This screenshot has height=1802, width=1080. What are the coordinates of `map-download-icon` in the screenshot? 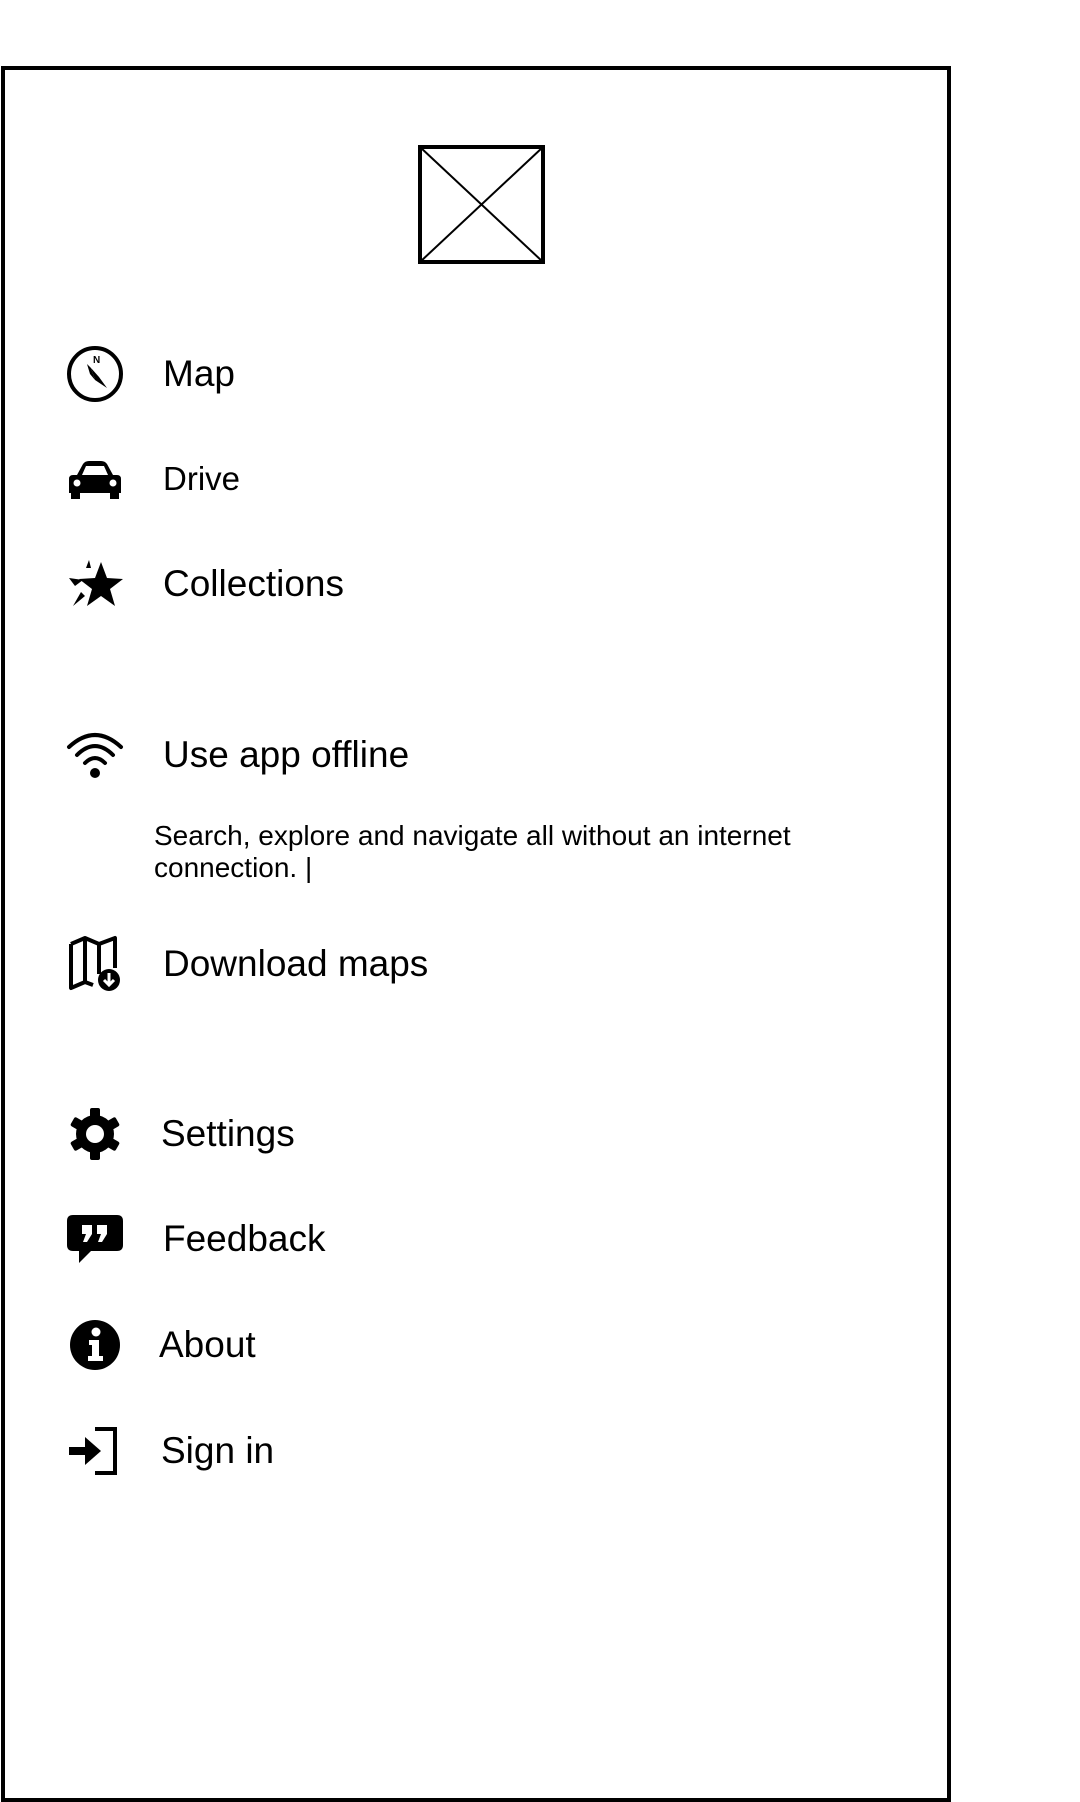 It's located at (95, 964).